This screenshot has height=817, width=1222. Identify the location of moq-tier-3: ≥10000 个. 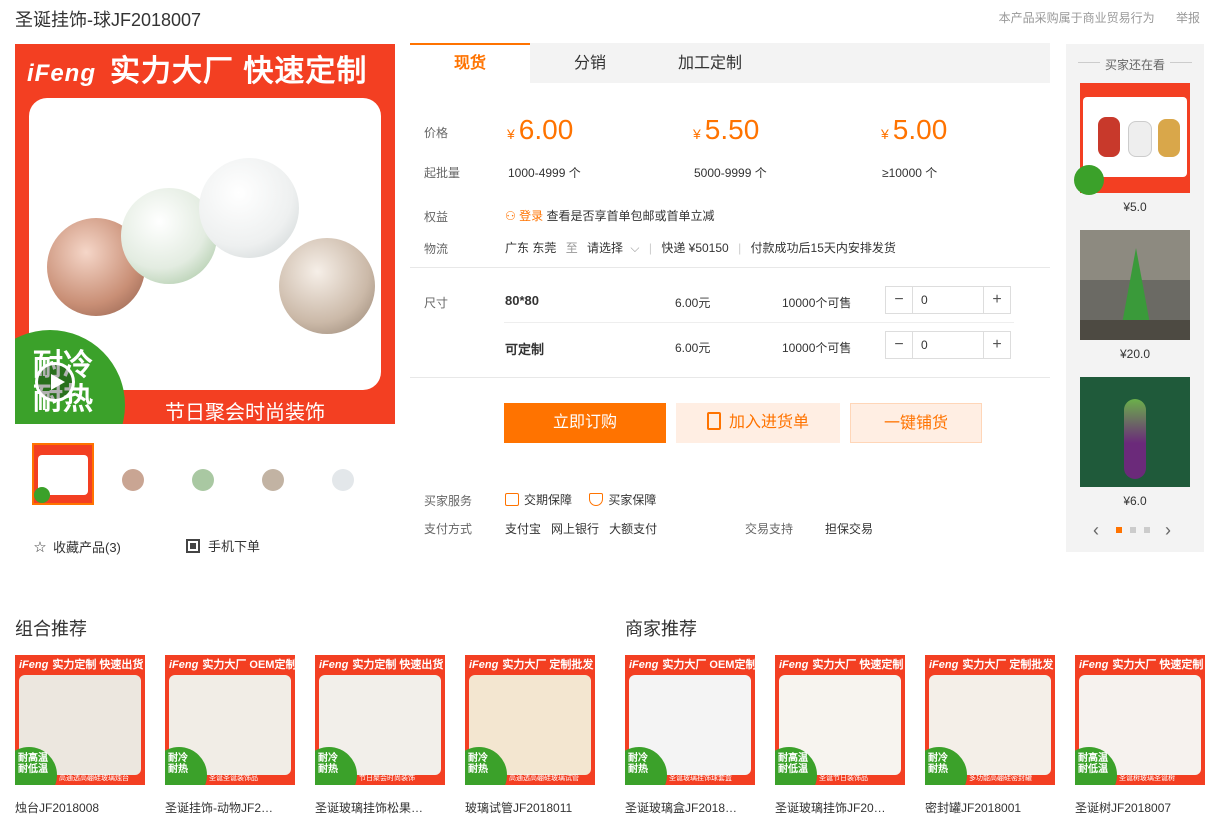
(910, 173).